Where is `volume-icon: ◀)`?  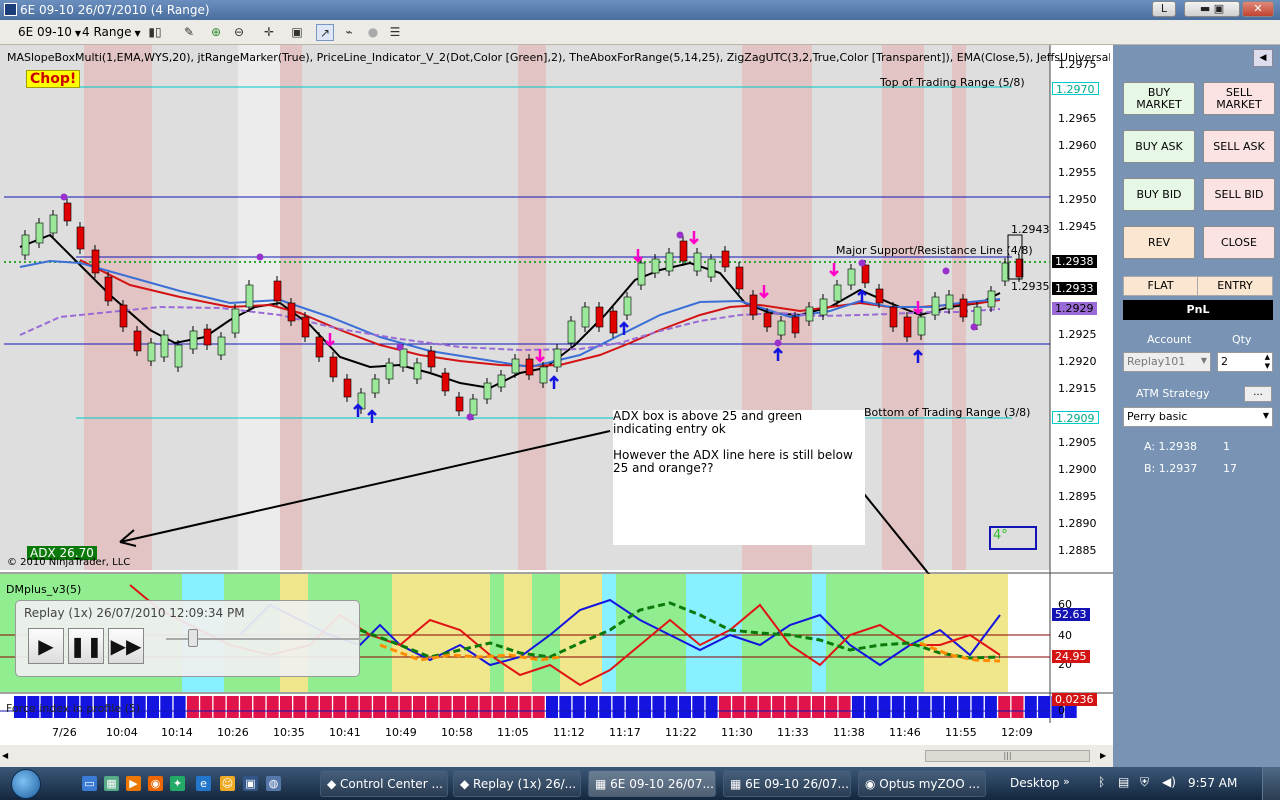
volume-icon: ◀) is located at coordinates (1169, 782).